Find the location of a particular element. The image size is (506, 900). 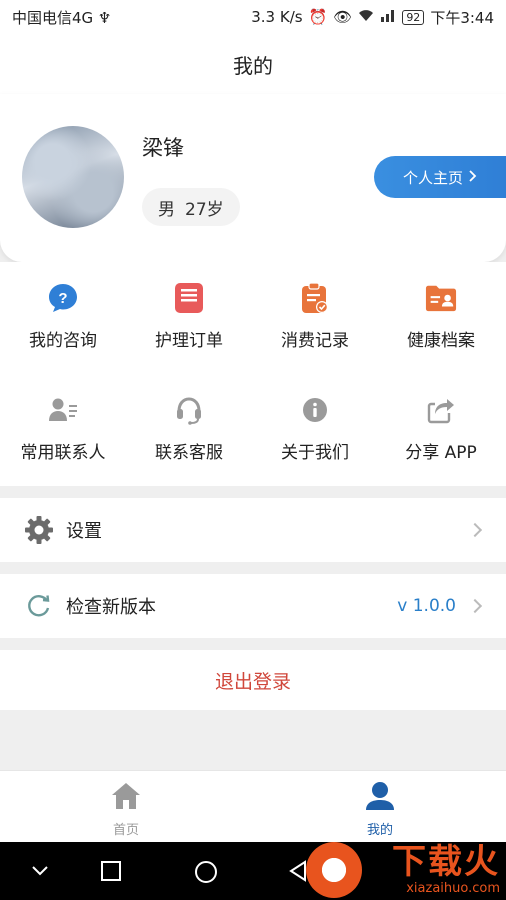

grid-item-health-file: 健康档案 is located at coordinates (441, 312).